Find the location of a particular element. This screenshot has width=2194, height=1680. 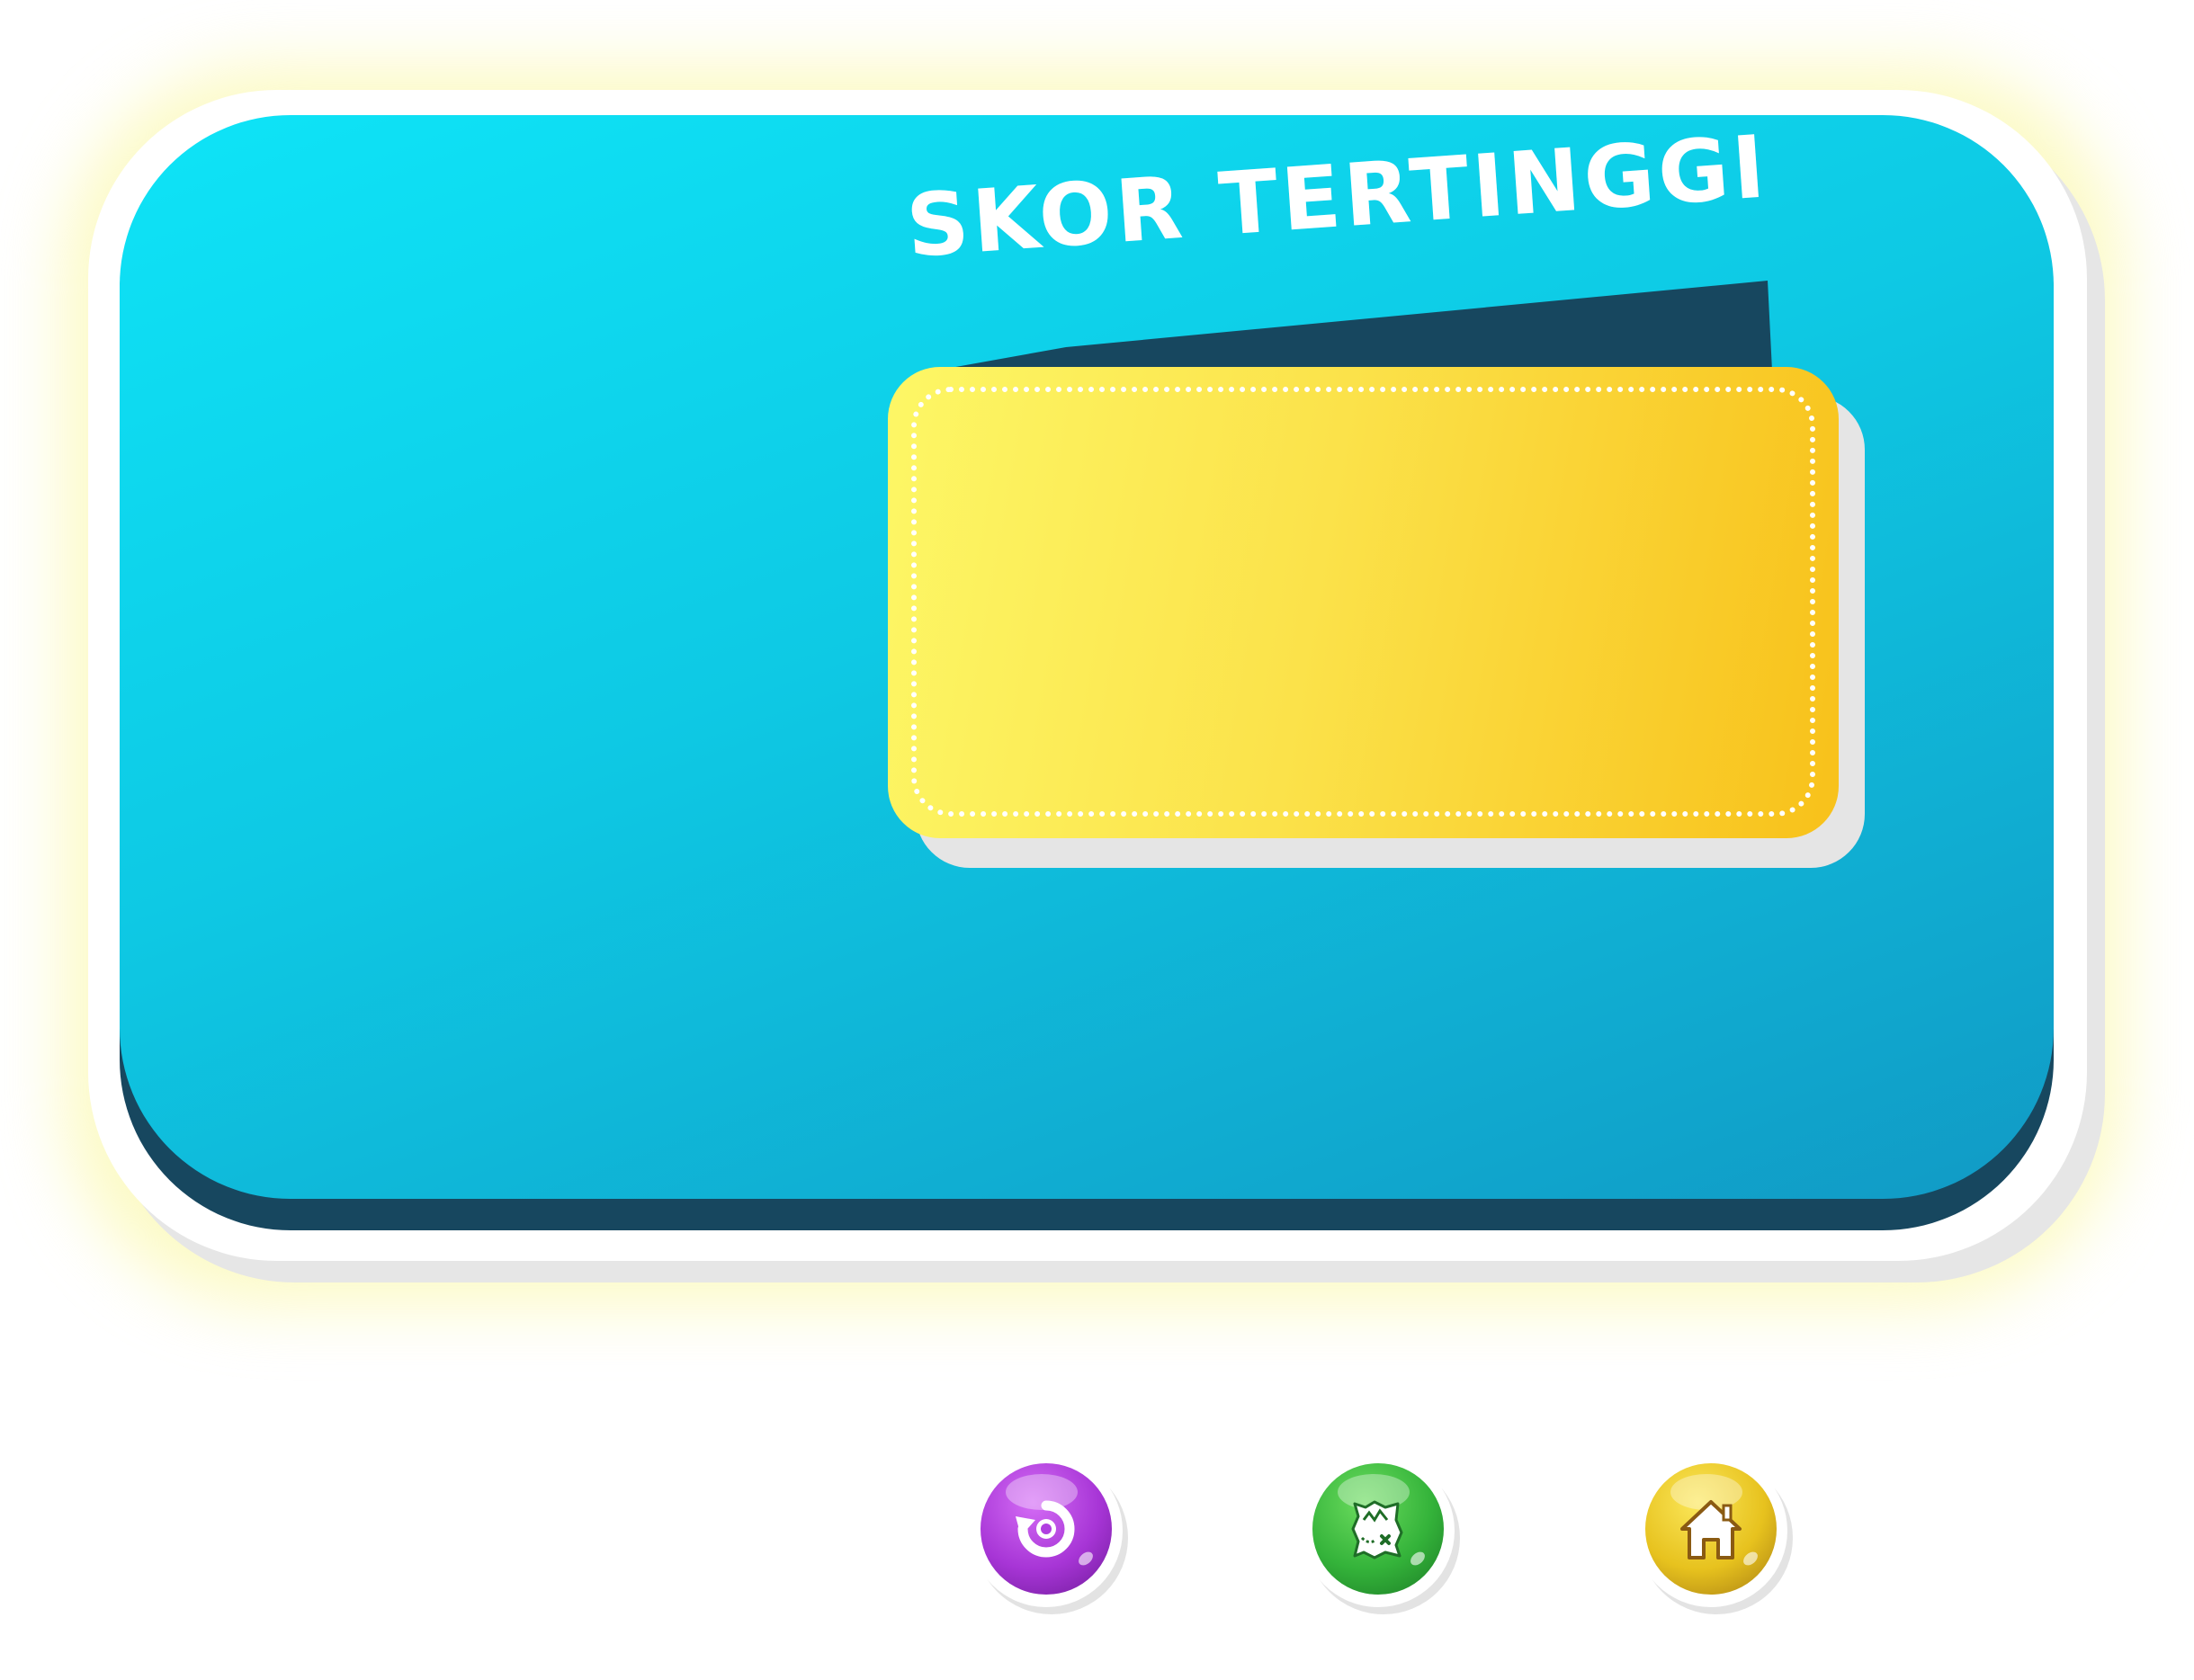

retry-icon is located at coordinates (1045, 1529).